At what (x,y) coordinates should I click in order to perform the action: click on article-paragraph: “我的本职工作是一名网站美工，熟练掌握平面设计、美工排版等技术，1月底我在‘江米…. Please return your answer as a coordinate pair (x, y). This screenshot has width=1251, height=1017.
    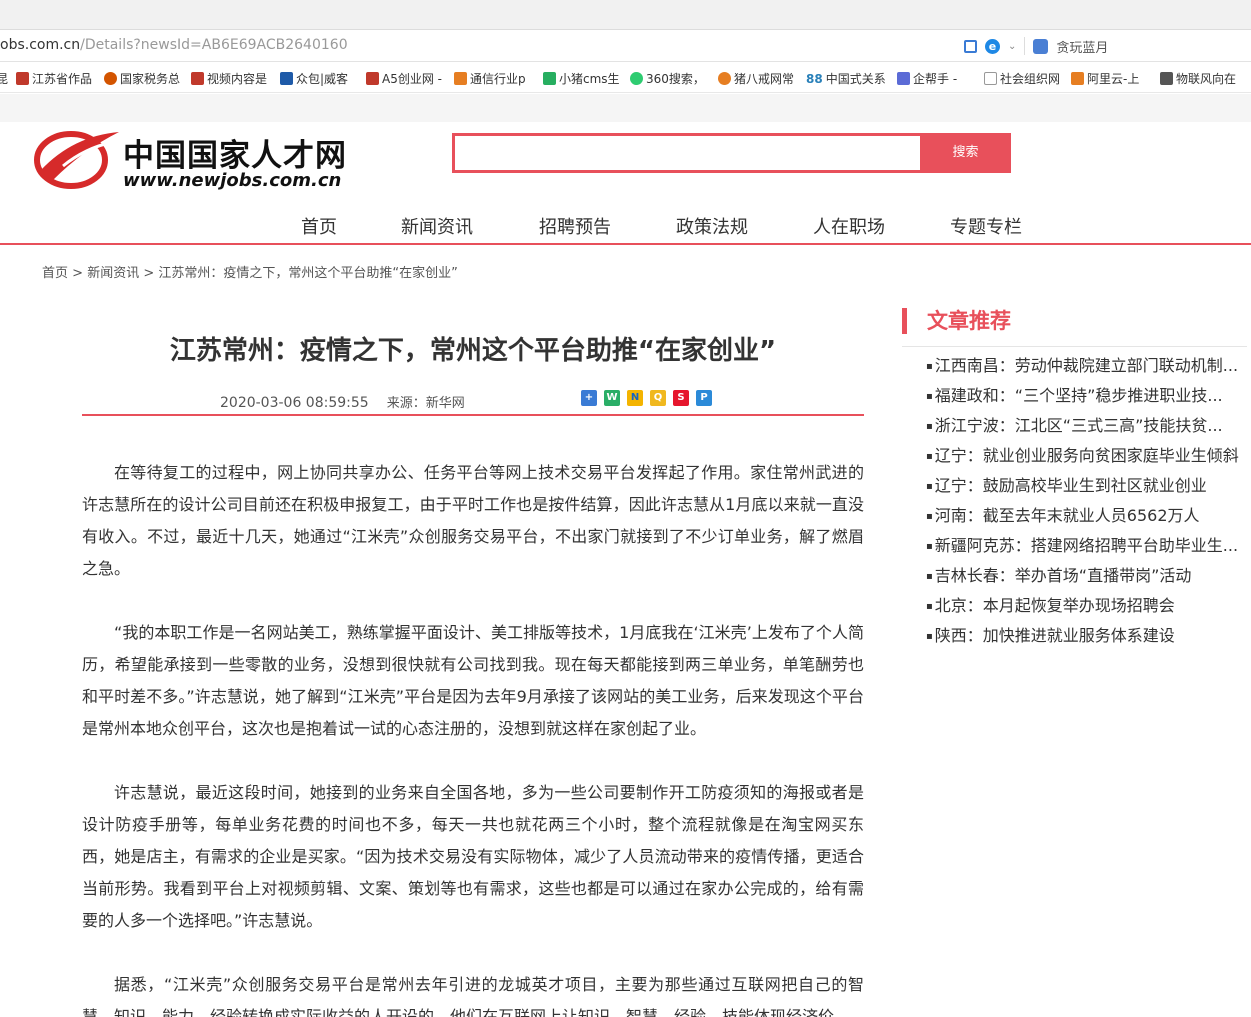
    Looking at the image, I should click on (473, 680).